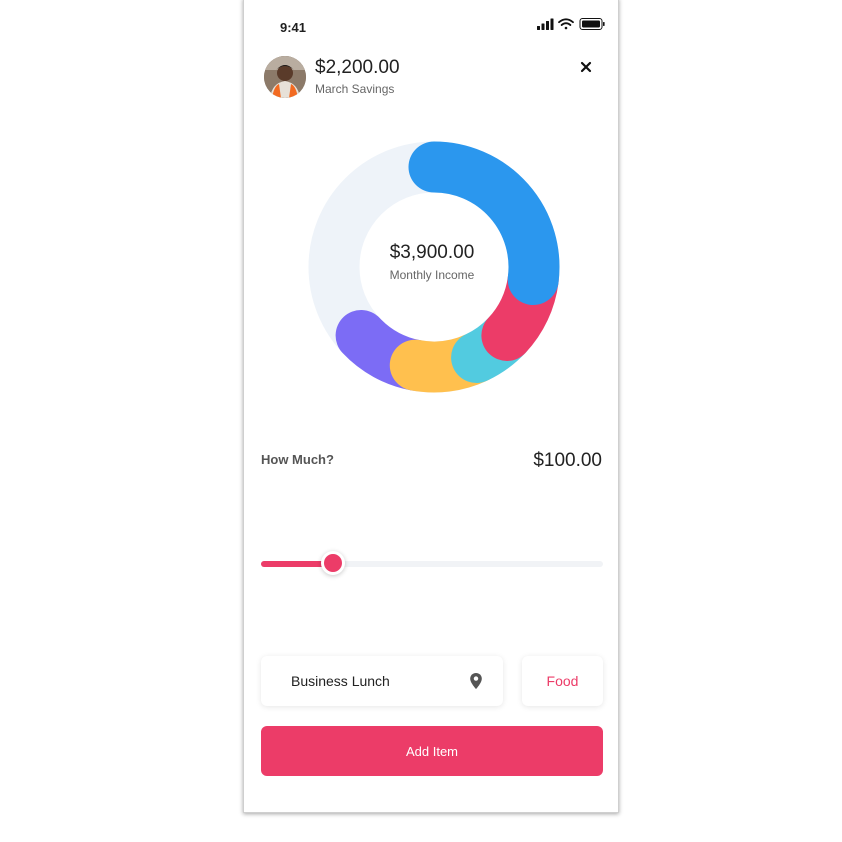  What do you see at coordinates (357, 67) in the screenshot?
I see `savings-amount: $2,200.00` at bounding box center [357, 67].